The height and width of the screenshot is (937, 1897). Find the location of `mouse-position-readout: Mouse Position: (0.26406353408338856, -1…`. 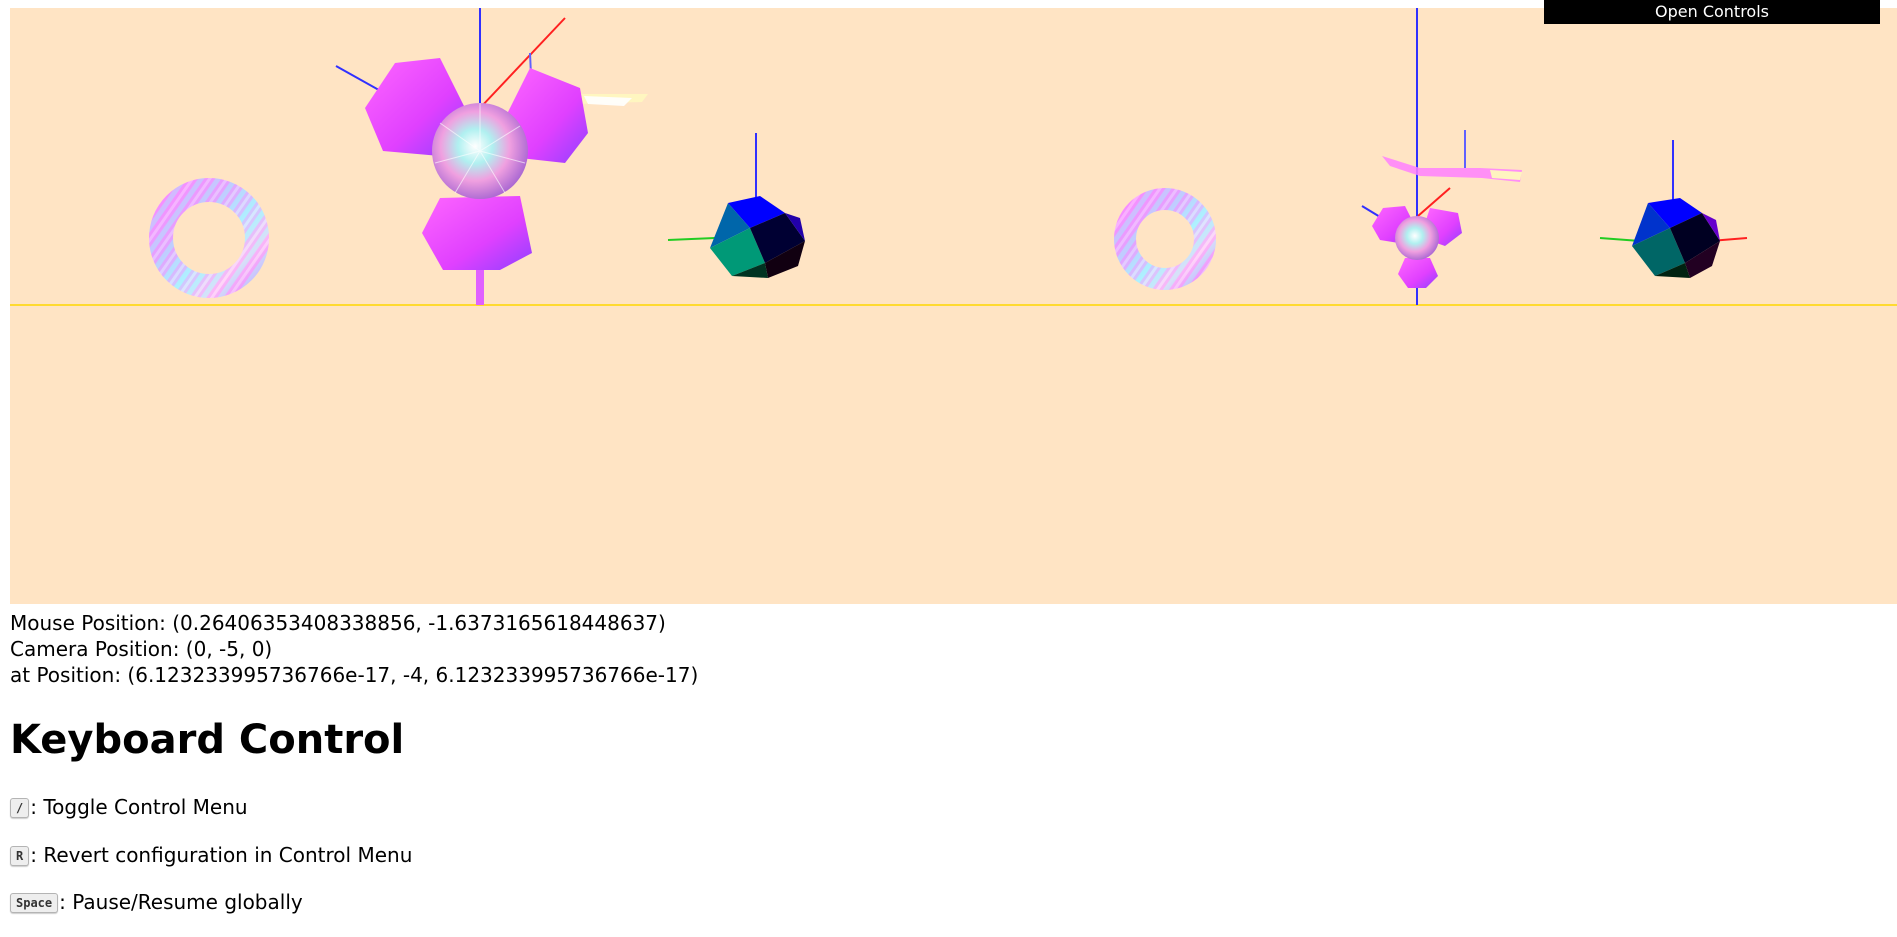

mouse-position-readout: Mouse Position: (0.26406353408338856, -1… is located at coordinates (338, 623).